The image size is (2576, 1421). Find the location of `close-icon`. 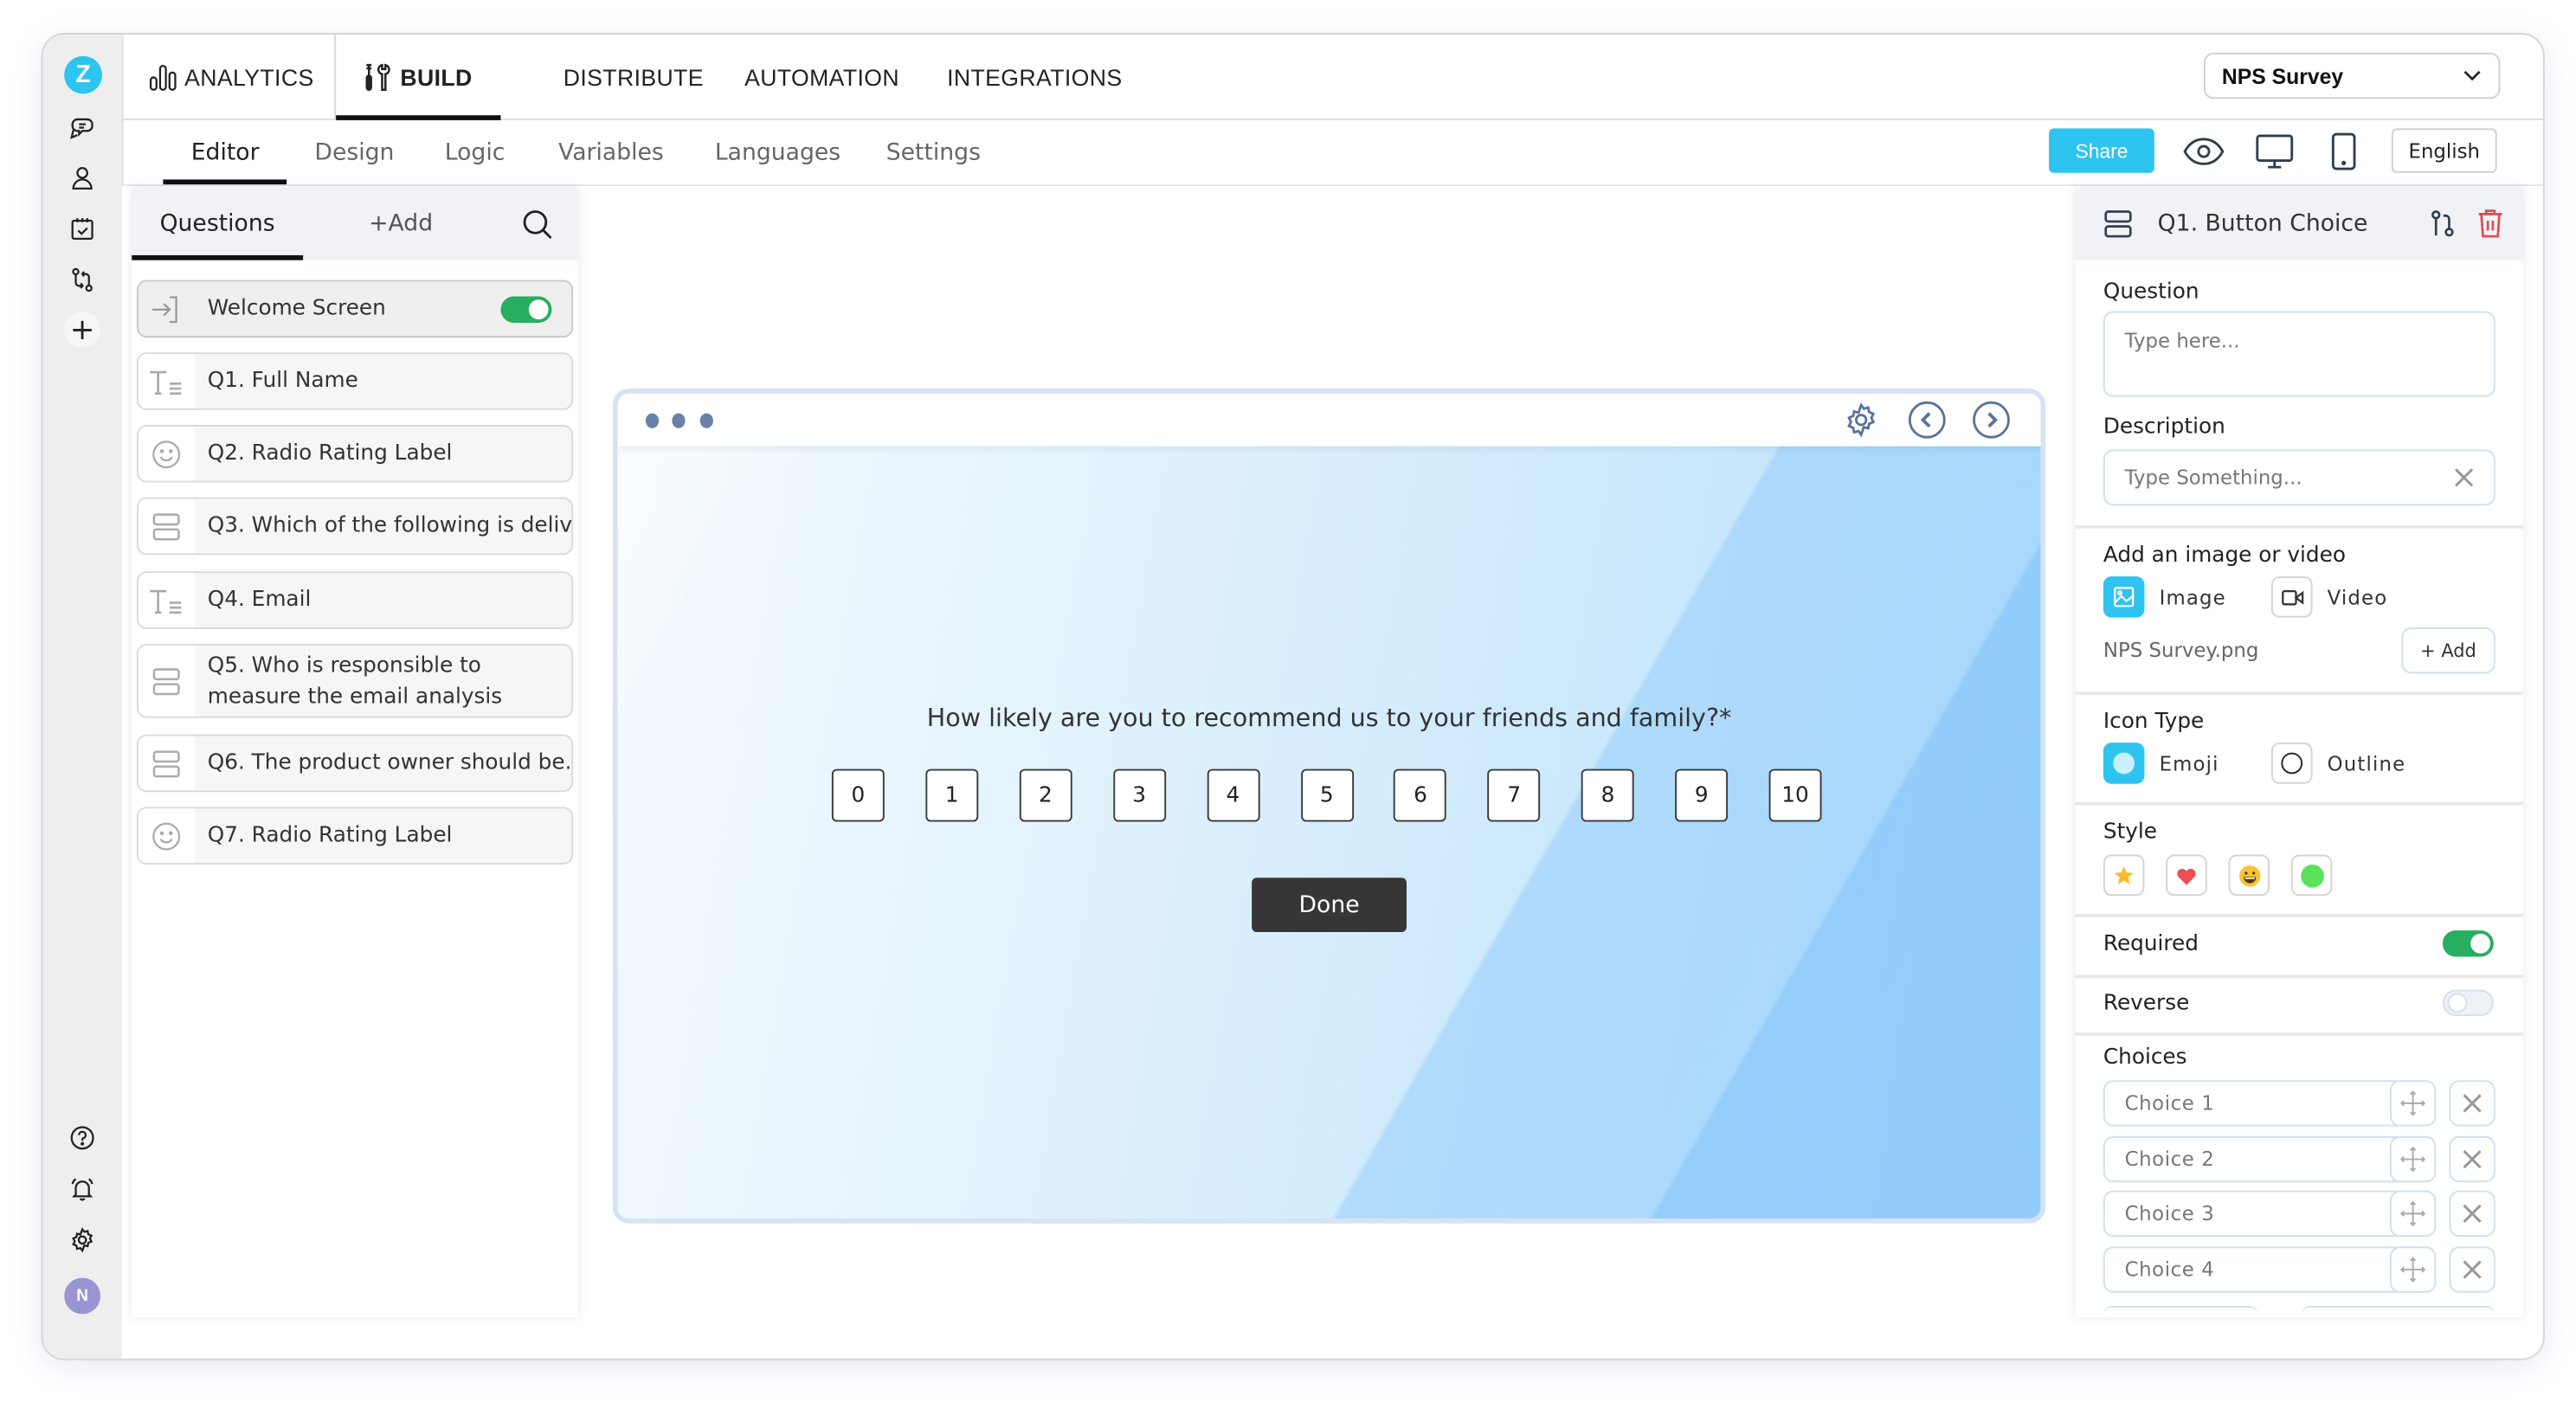

close-icon is located at coordinates (2472, 1214).